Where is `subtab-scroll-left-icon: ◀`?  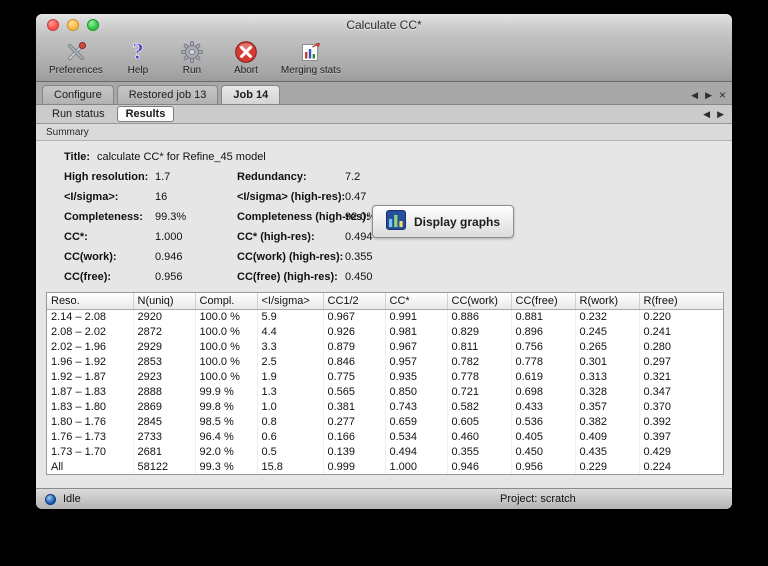 subtab-scroll-left-icon: ◀ is located at coordinates (706, 114).